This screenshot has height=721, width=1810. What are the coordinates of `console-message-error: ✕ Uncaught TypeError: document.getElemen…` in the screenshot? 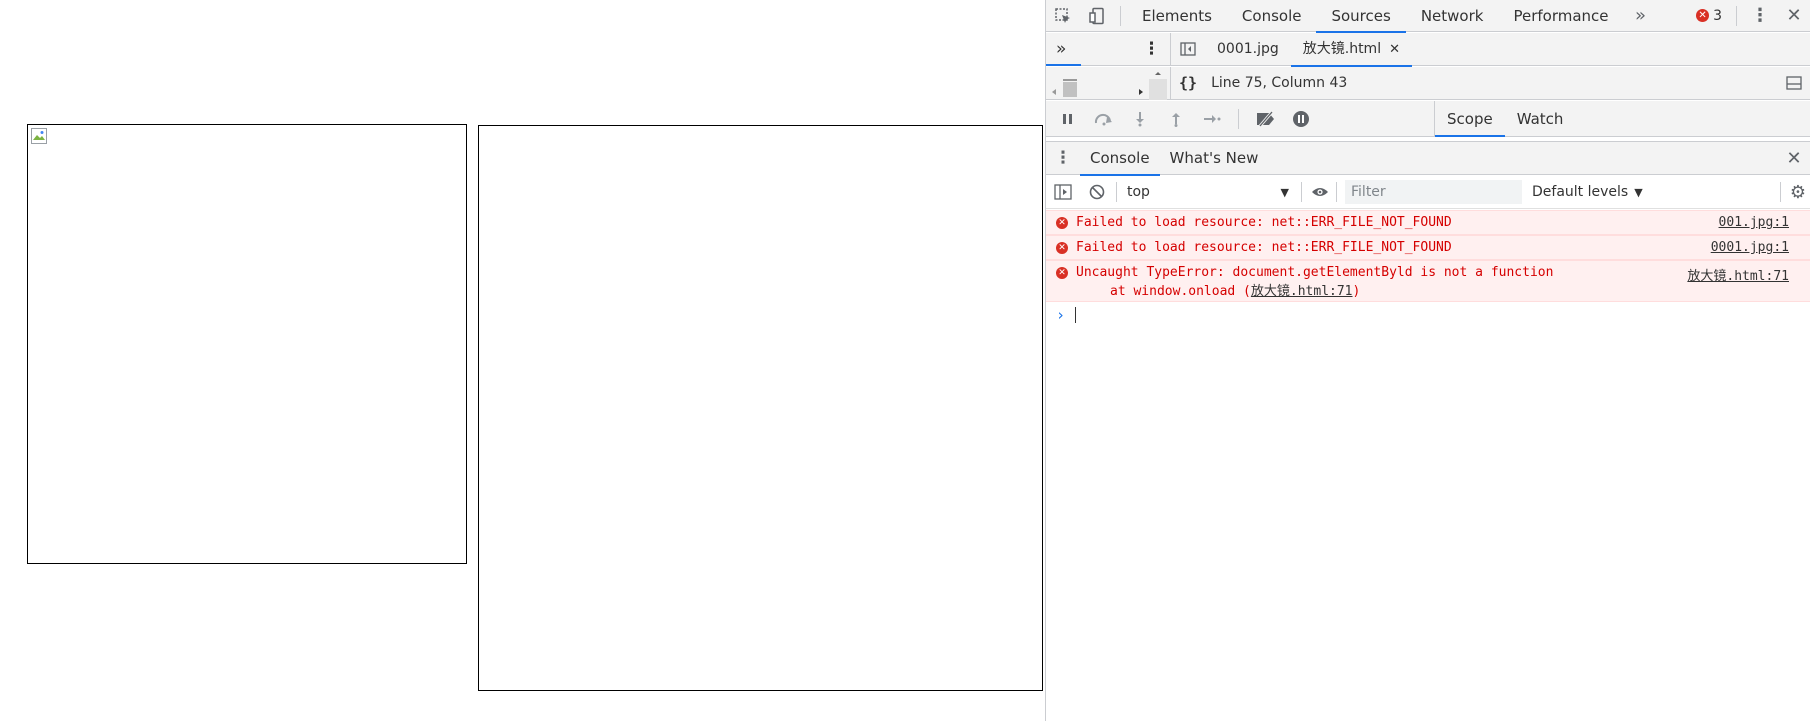 It's located at (1428, 281).